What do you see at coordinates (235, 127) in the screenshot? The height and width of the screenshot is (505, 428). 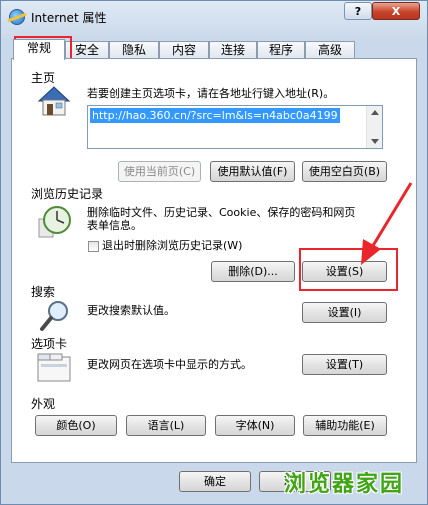 I see `home-address-textarea: http://hao.360.cn/?src=lm&ls=n4abc0a4199` at bounding box center [235, 127].